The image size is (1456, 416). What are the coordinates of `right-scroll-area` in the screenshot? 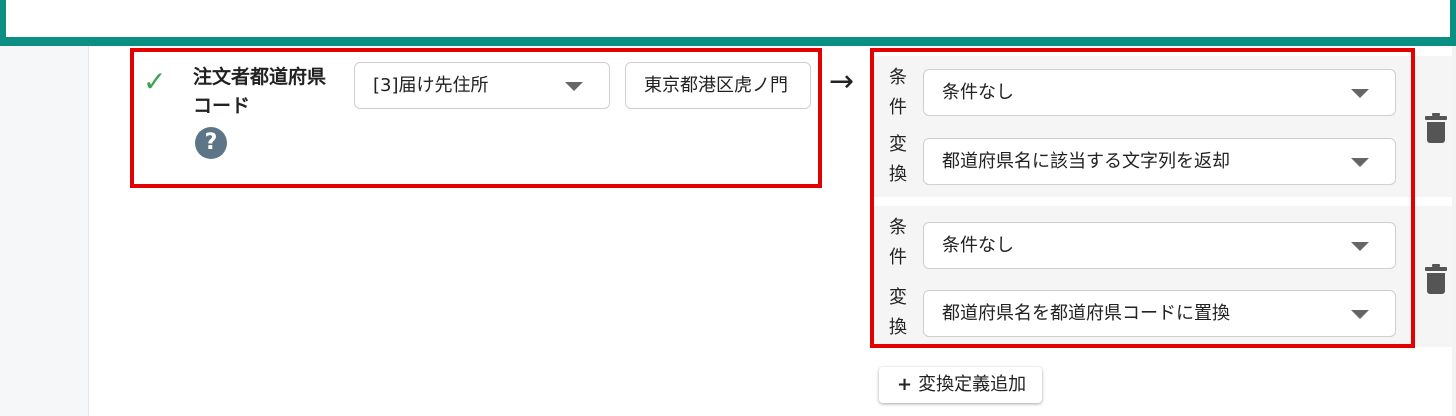 It's located at (1454, 231).